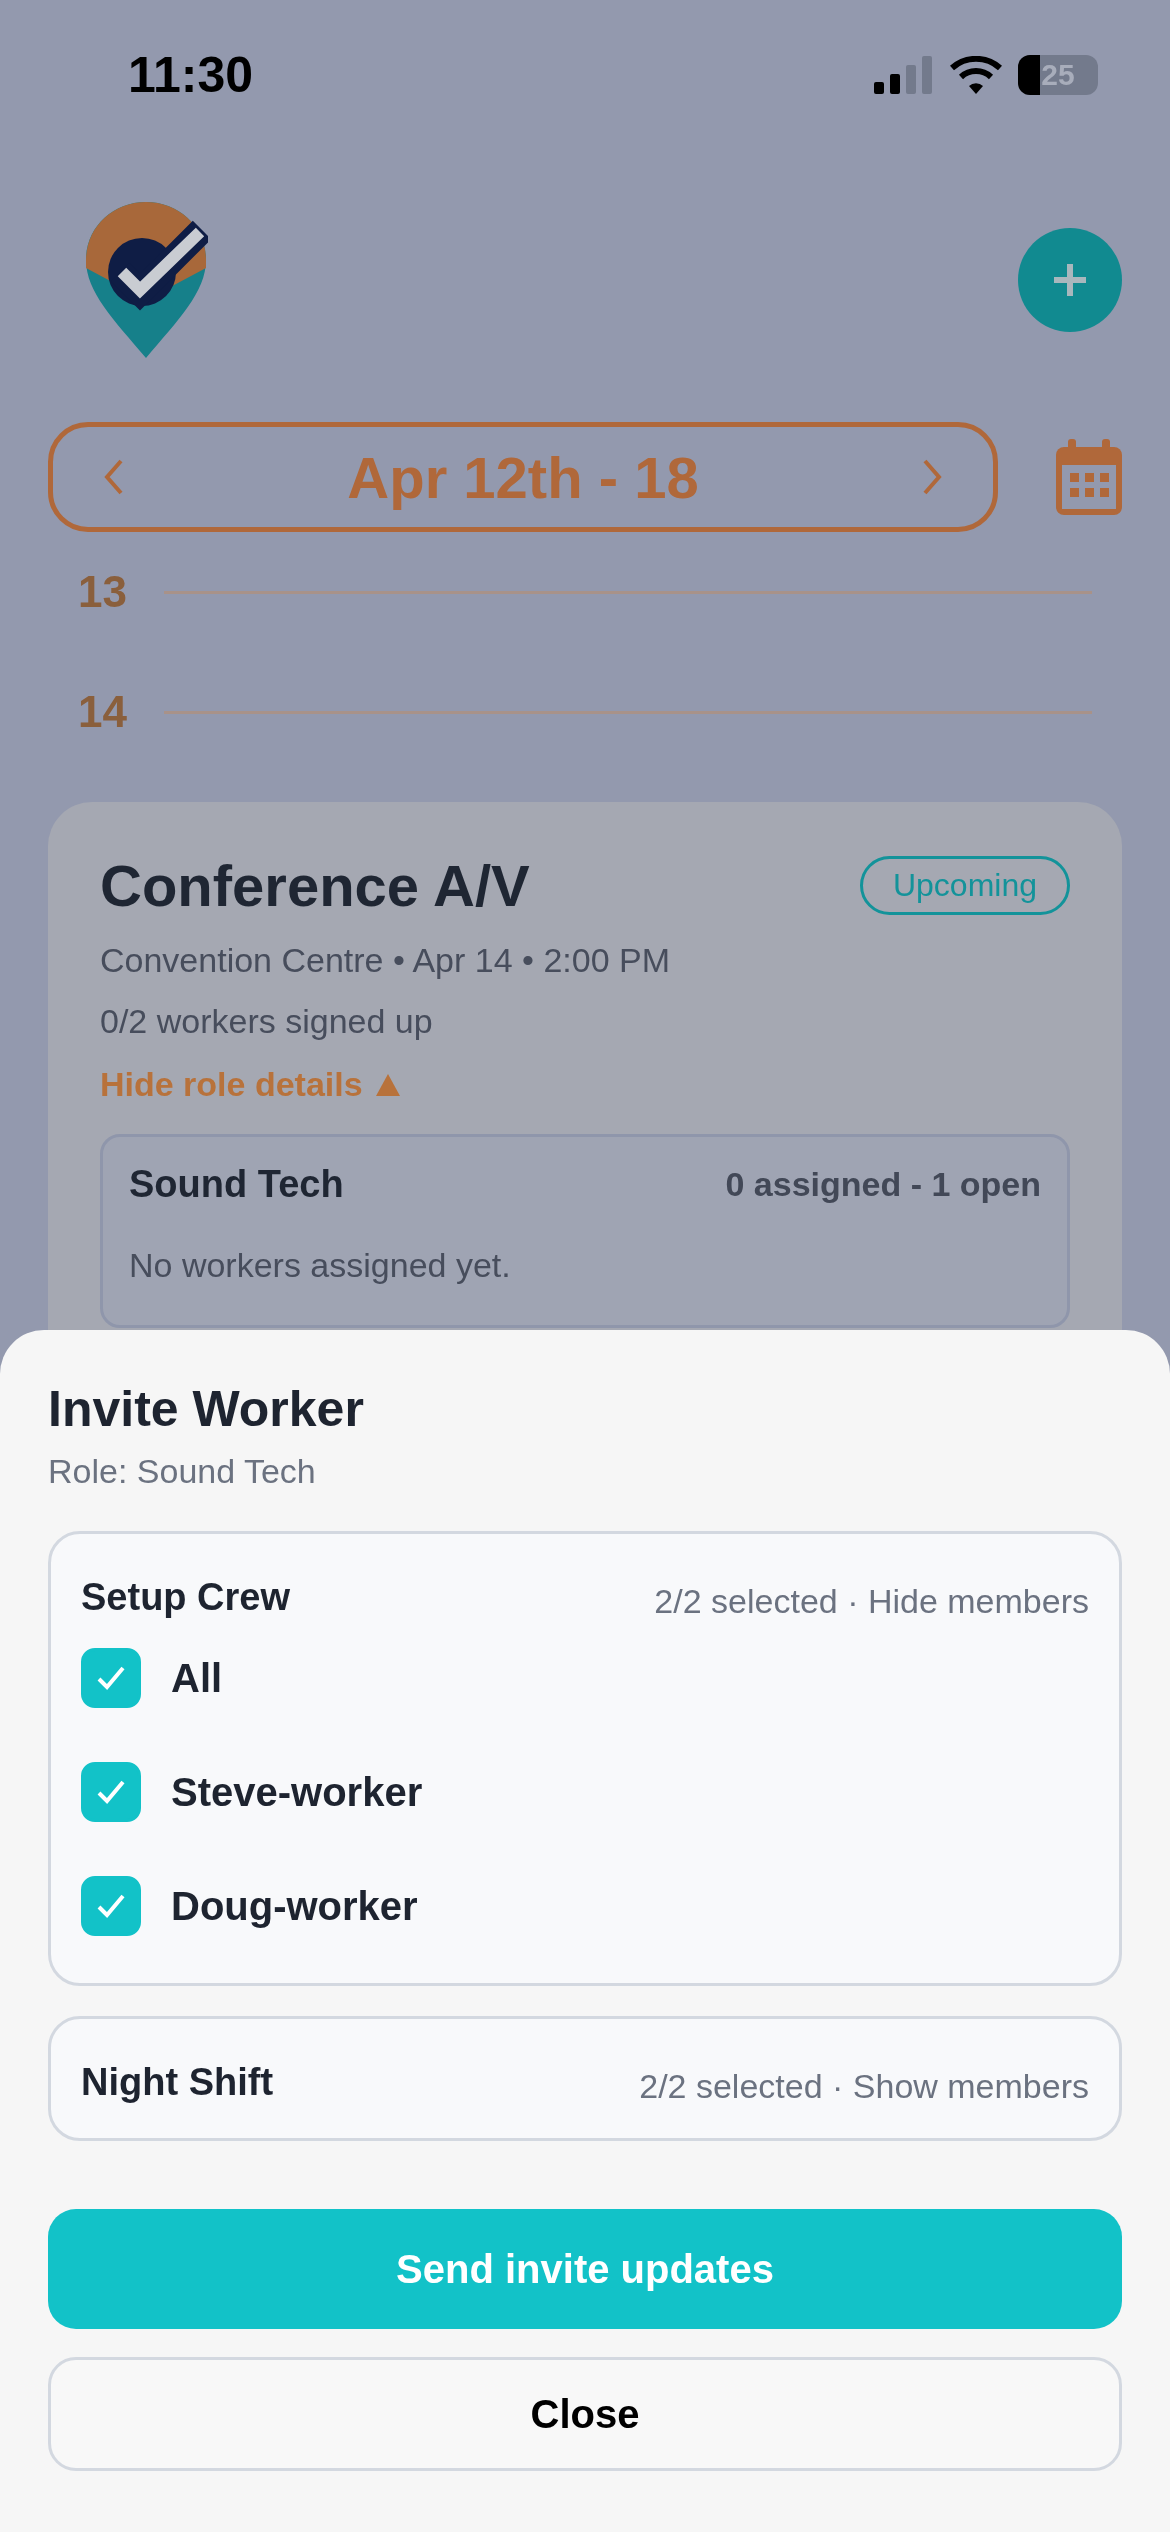 This screenshot has width=1170, height=2532. What do you see at coordinates (103, 592) in the screenshot?
I see `hour-label: 13` at bounding box center [103, 592].